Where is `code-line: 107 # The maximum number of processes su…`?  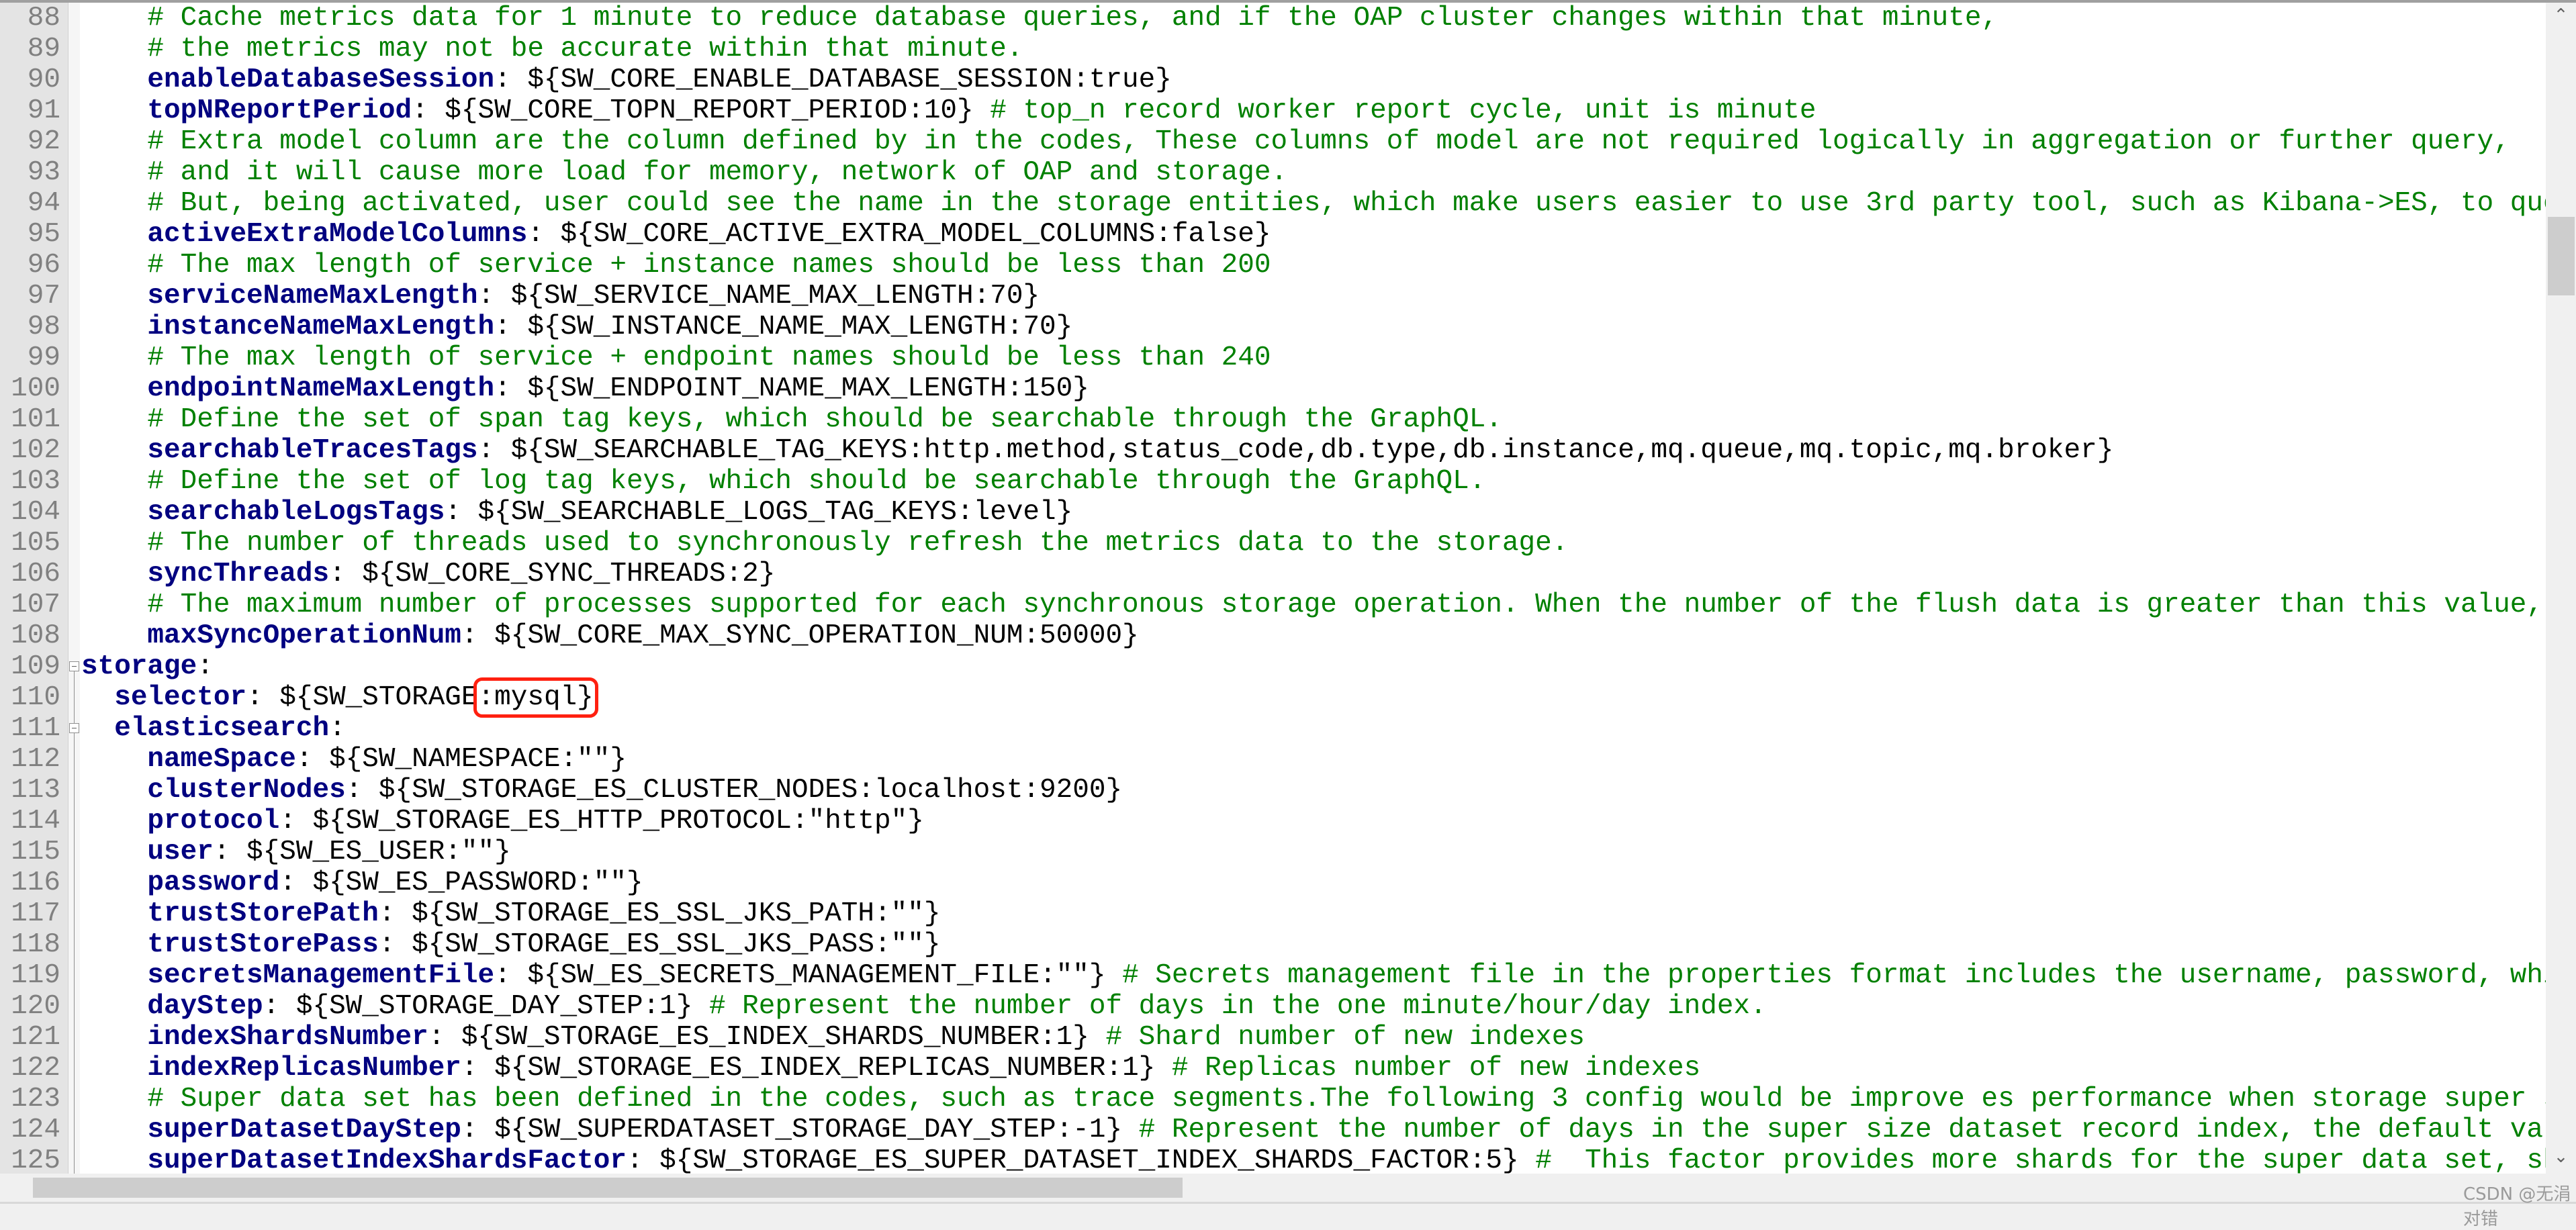 code-line: 107 # The maximum number of processes su… is located at coordinates (1273, 604).